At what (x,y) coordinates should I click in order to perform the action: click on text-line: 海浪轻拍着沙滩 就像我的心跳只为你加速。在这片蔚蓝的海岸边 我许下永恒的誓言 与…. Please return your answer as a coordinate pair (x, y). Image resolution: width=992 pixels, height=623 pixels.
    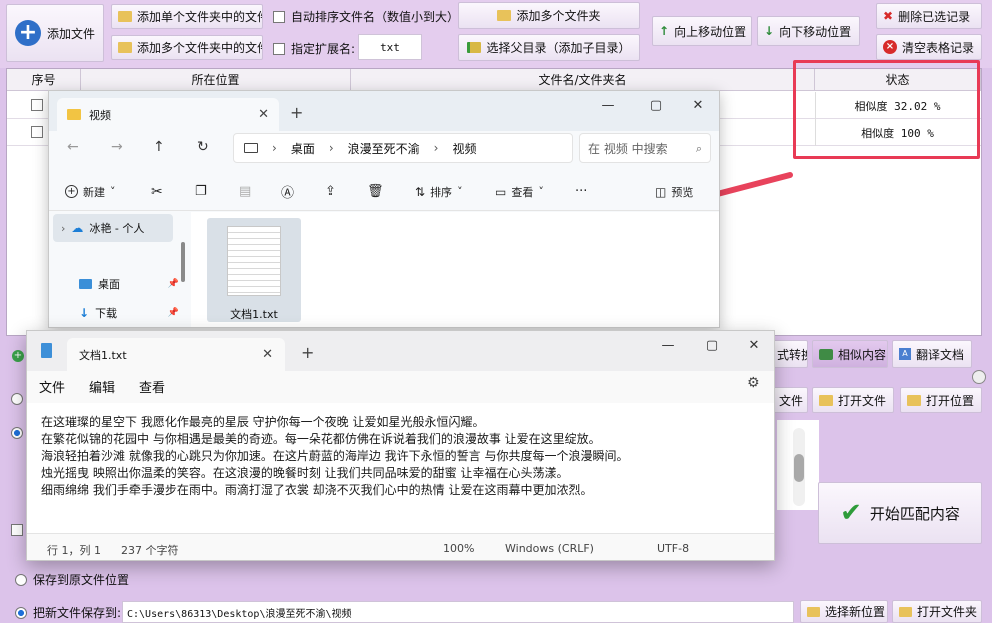
    Looking at the image, I should click on (335, 456).